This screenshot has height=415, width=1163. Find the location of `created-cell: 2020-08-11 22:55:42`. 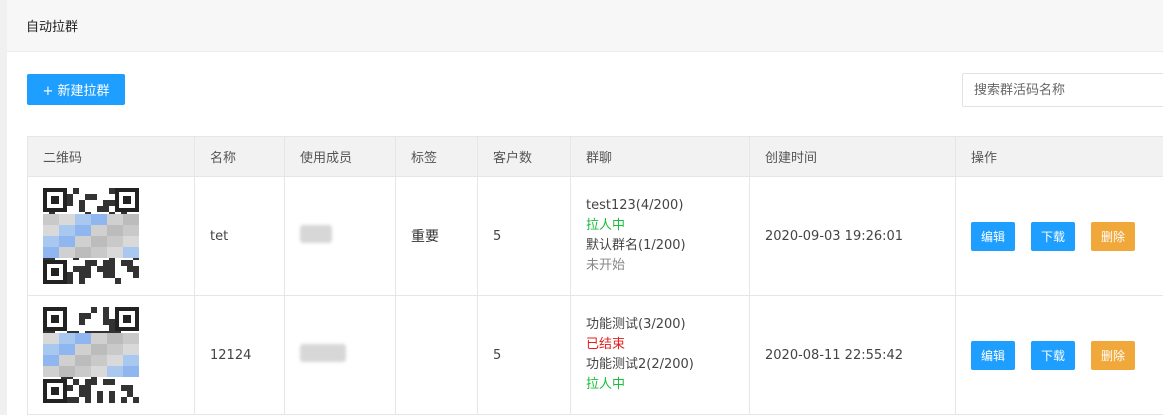

created-cell: 2020-08-11 22:55:42 is located at coordinates (852, 355).